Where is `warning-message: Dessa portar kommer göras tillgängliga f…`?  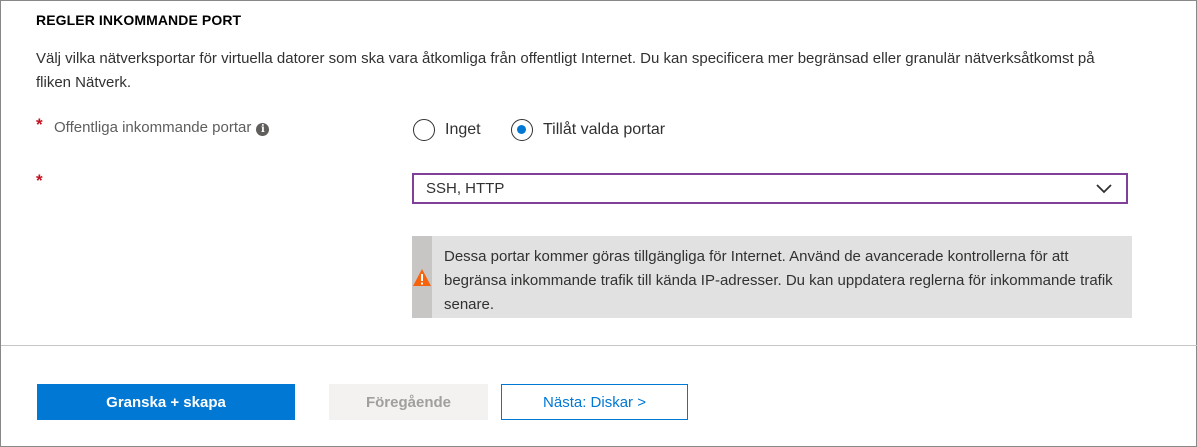 warning-message: Dessa portar kommer göras tillgängliga f… is located at coordinates (772, 277).